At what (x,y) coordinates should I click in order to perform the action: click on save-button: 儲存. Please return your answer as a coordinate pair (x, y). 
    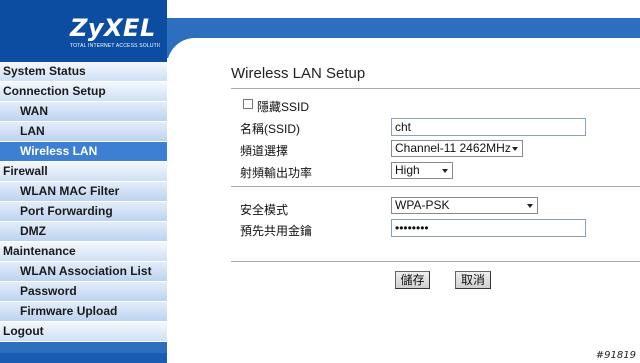
    Looking at the image, I should click on (412, 280).